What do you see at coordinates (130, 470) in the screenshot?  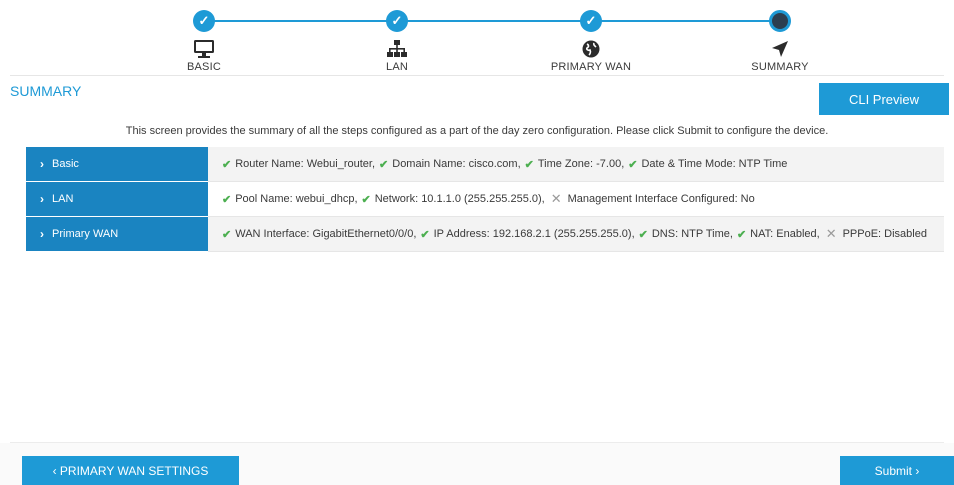 I see `previous-step-button: ‹ PRIMARY WAN SETTINGS` at bounding box center [130, 470].